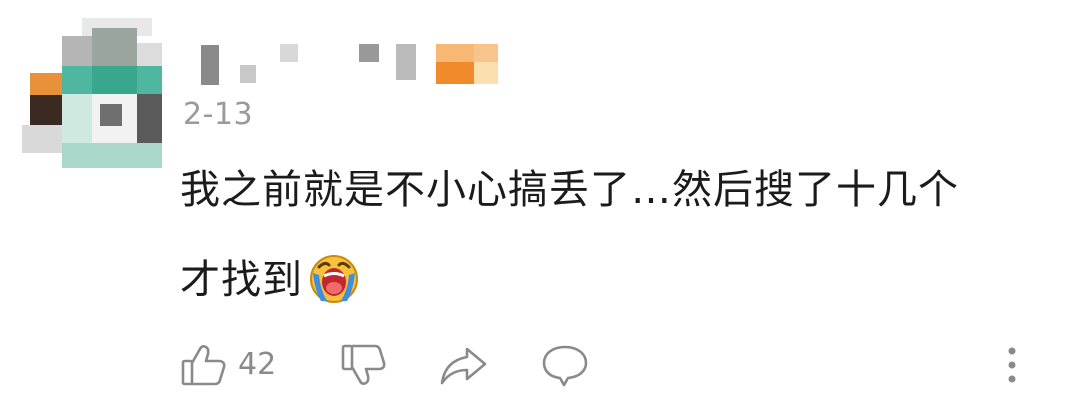 Image resolution: width=1080 pixels, height=406 pixels. I want to click on reply-button, so click(565, 365).